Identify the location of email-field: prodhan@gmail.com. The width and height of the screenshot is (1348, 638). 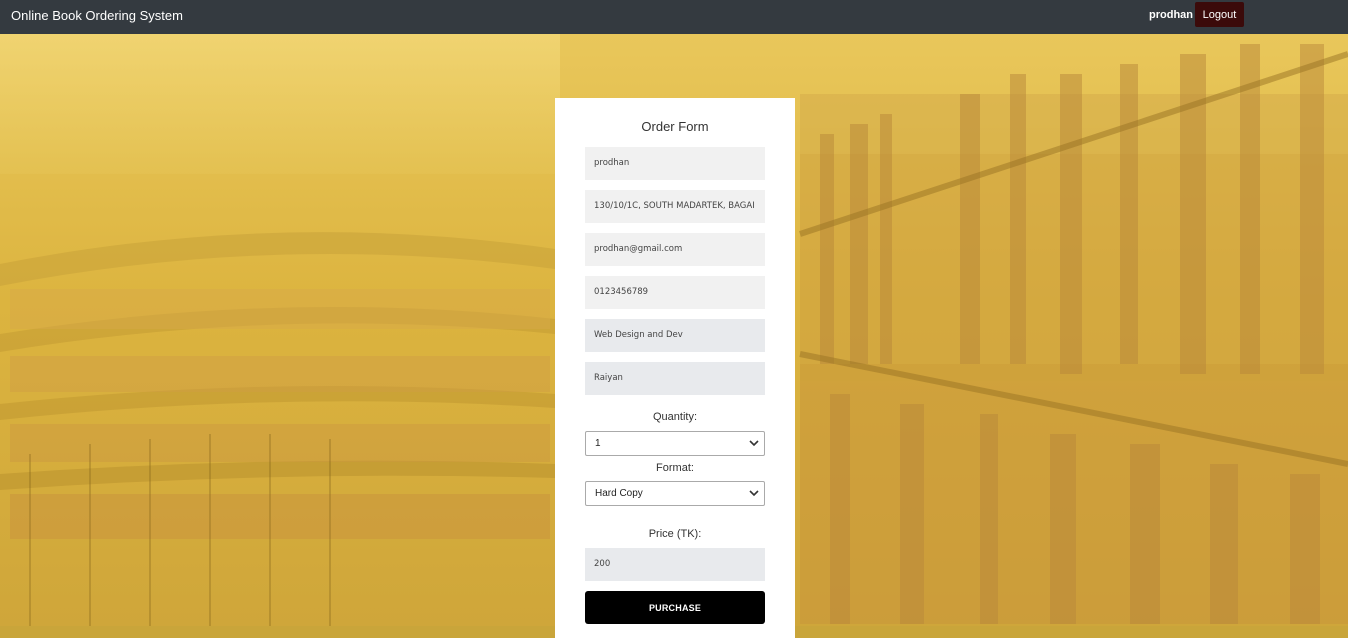
(675, 249).